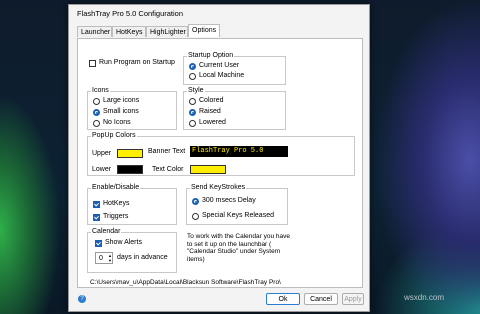  I want to click on popup-colors-title: PopUp Colors, so click(114, 136).